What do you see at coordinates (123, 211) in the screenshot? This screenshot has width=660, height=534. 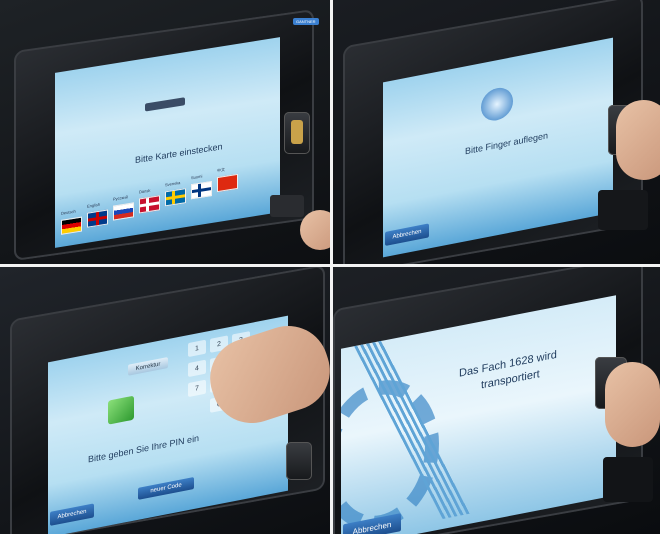 I see `flag-ru` at bounding box center [123, 211].